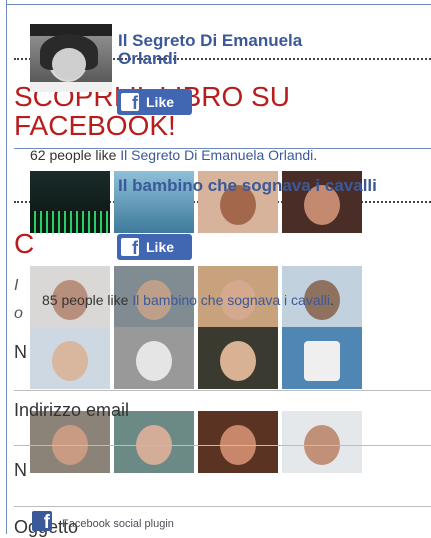 This screenshot has width=431, height=538. What do you see at coordinates (75, 155) in the screenshot?
I see `likes-count-prefix: 62 people like` at bounding box center [75, 155].